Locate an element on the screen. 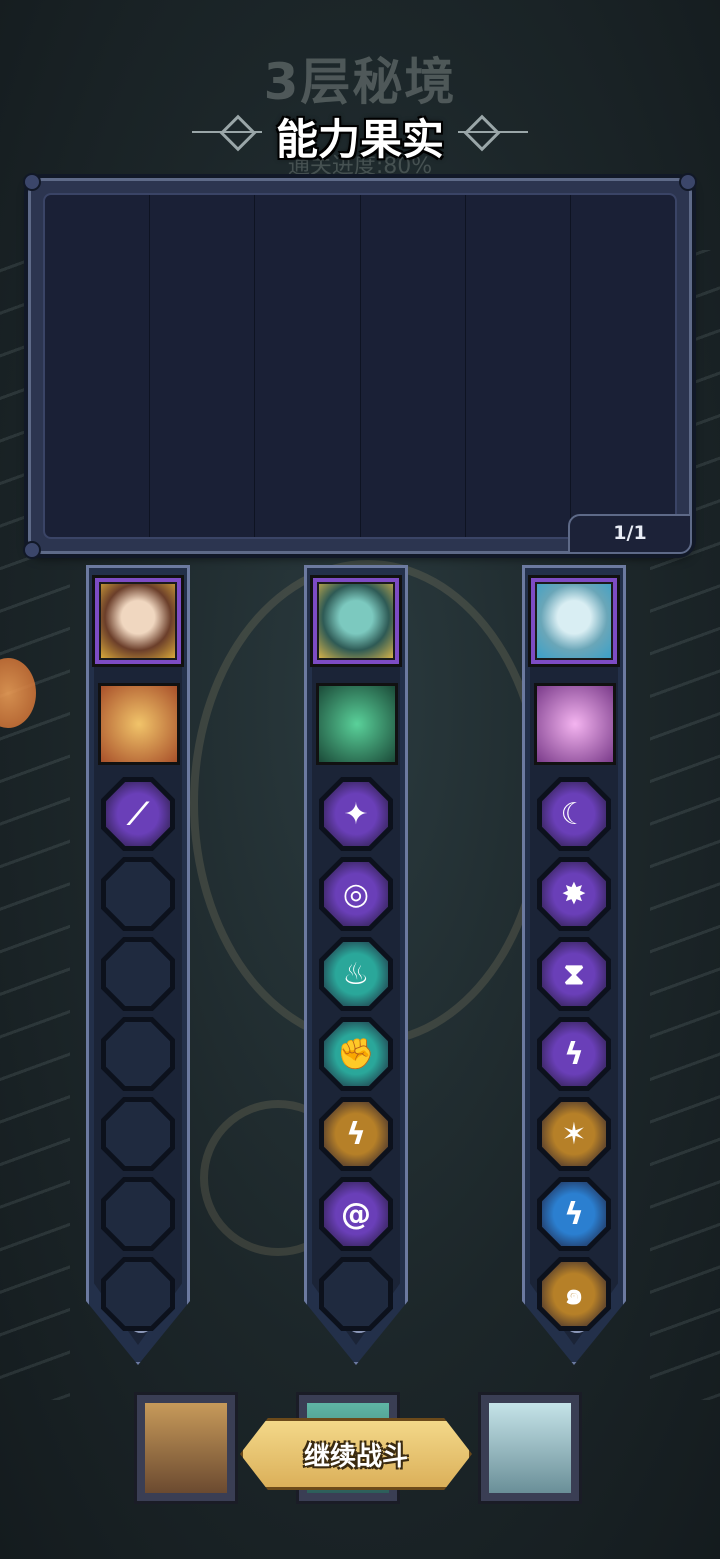 The height and width of the screenshot is (1559, 720). teal-flame-icon: ♨ is located at coordinates (356, 974).